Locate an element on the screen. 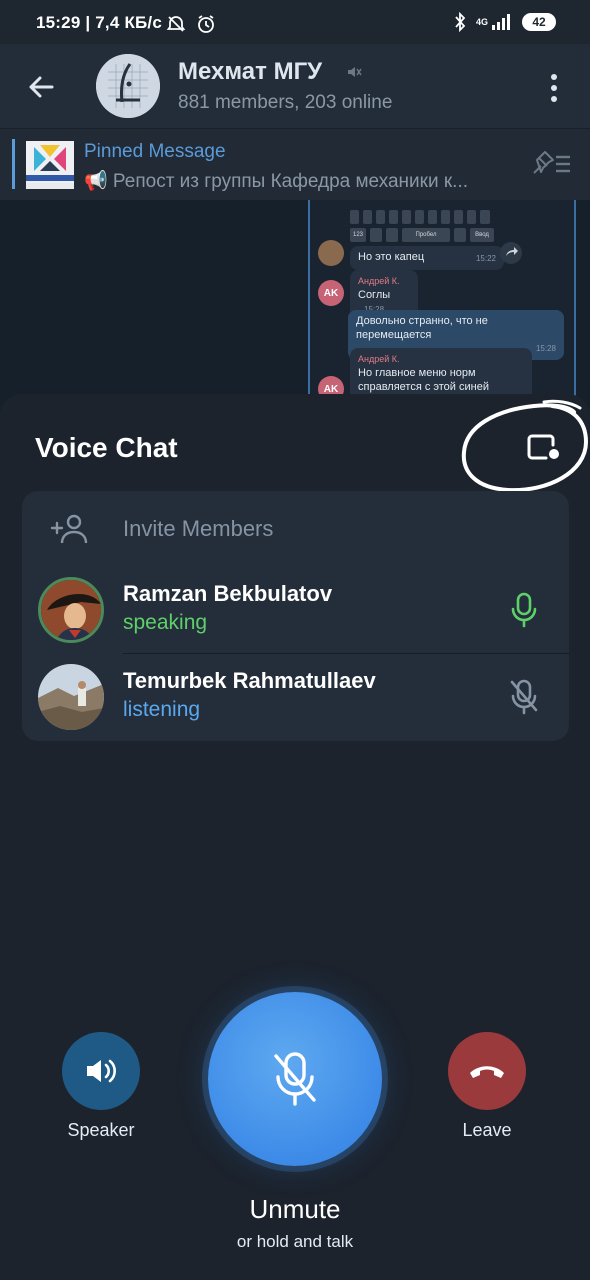 The width and height of the screenshot is (590, 1280). voice-chat-title: Voice Chat is located at coordinates (106, 447).